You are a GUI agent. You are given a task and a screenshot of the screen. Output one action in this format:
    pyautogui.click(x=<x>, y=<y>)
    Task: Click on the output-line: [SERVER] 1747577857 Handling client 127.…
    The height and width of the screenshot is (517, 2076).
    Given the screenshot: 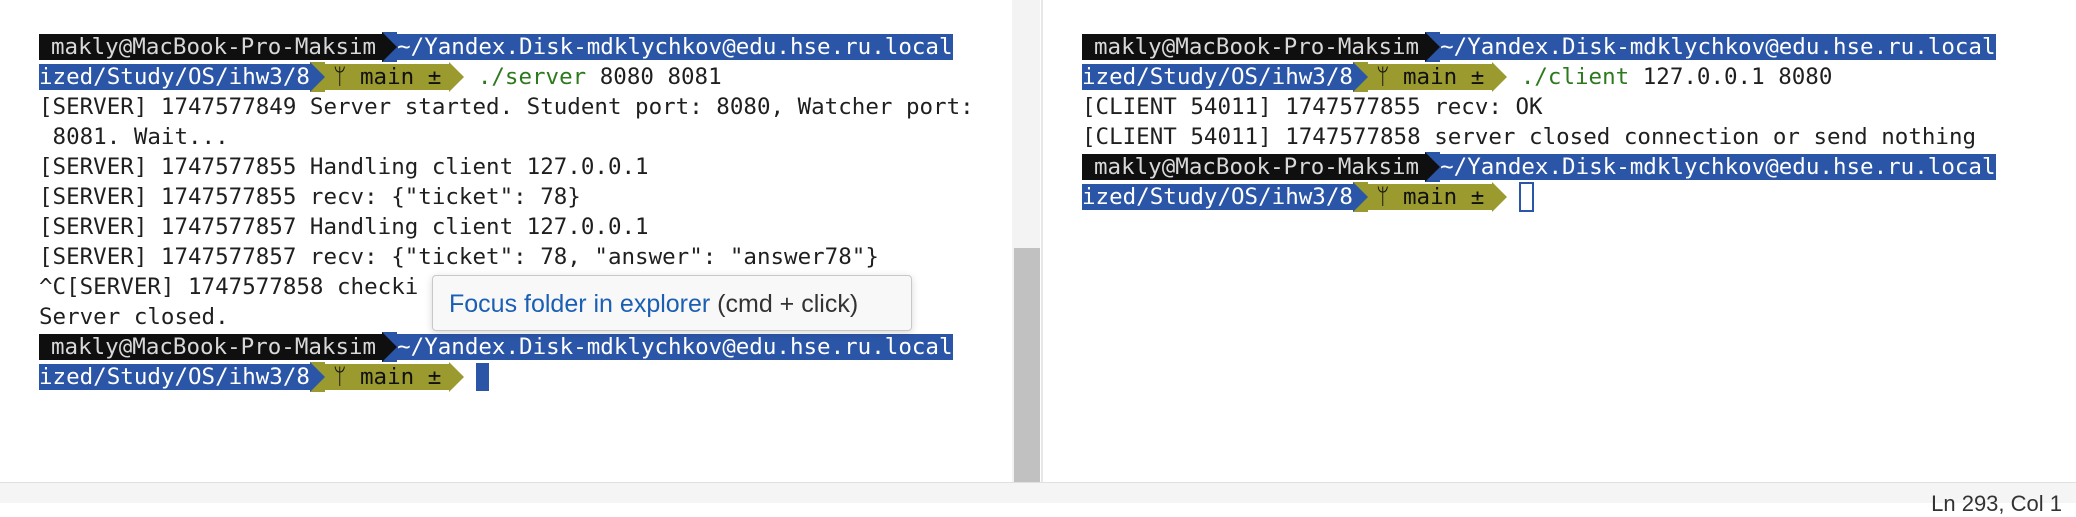 What is the action you would take?
    pyautogui.click(x=344, y=227)
    